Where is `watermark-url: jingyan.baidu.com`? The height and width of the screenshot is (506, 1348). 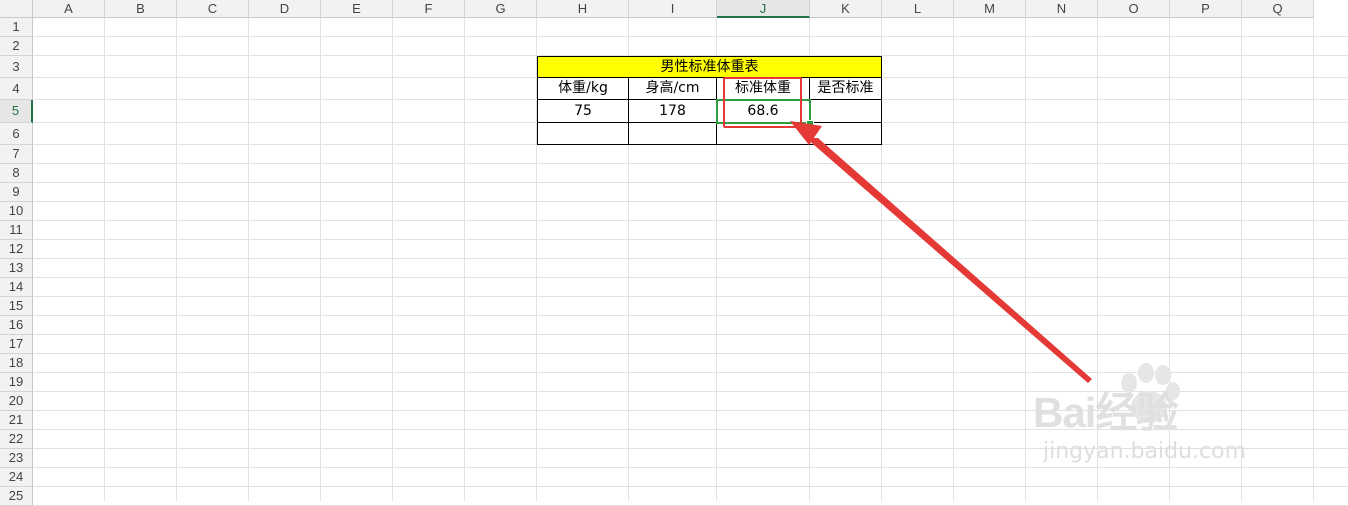 watermark-url: jingyan.baidu.com is located at coordinates (1145, 451).